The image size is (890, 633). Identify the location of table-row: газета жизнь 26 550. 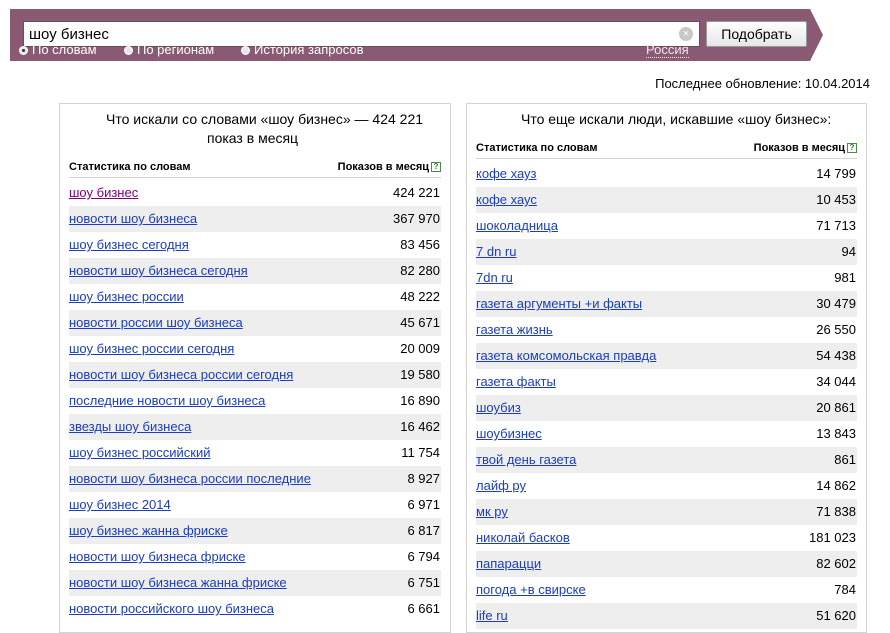
(666, 330).